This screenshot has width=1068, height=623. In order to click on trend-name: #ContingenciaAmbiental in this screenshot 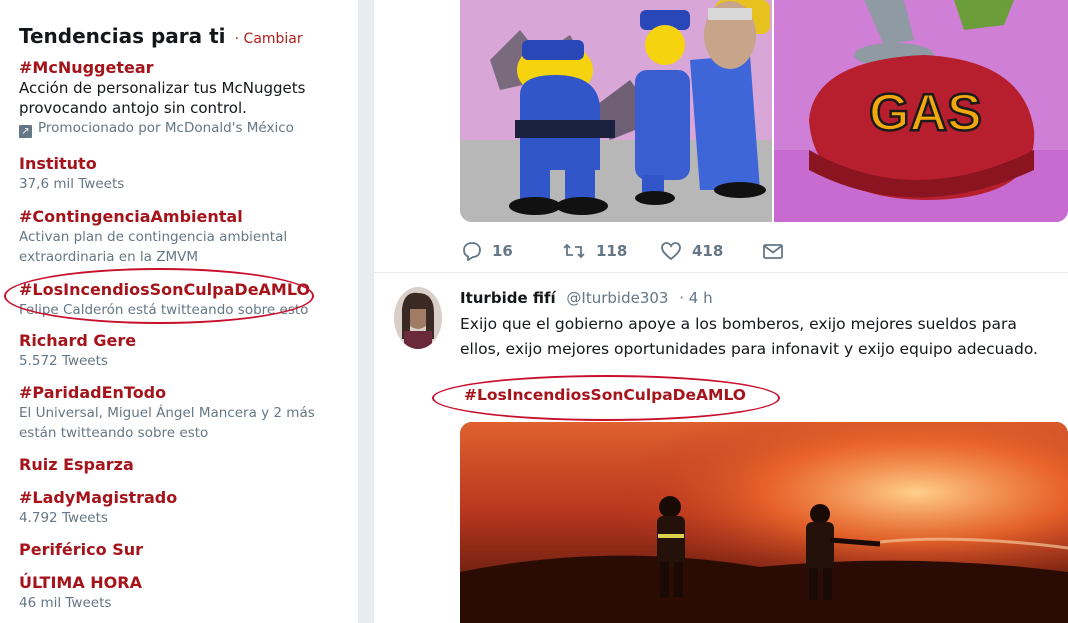, I will do `click(184, 217)`.